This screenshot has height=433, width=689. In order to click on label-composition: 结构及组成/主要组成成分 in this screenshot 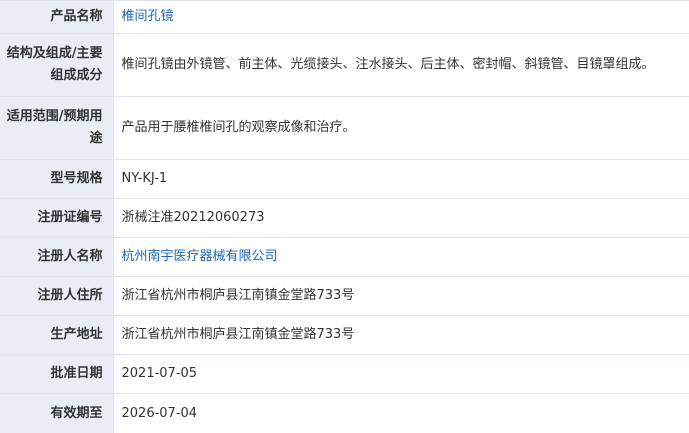, I will do `click(57, 65)`.